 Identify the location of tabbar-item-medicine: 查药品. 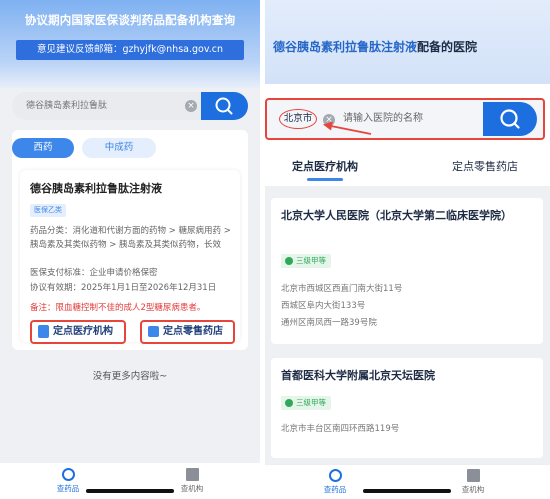
(335, 482).